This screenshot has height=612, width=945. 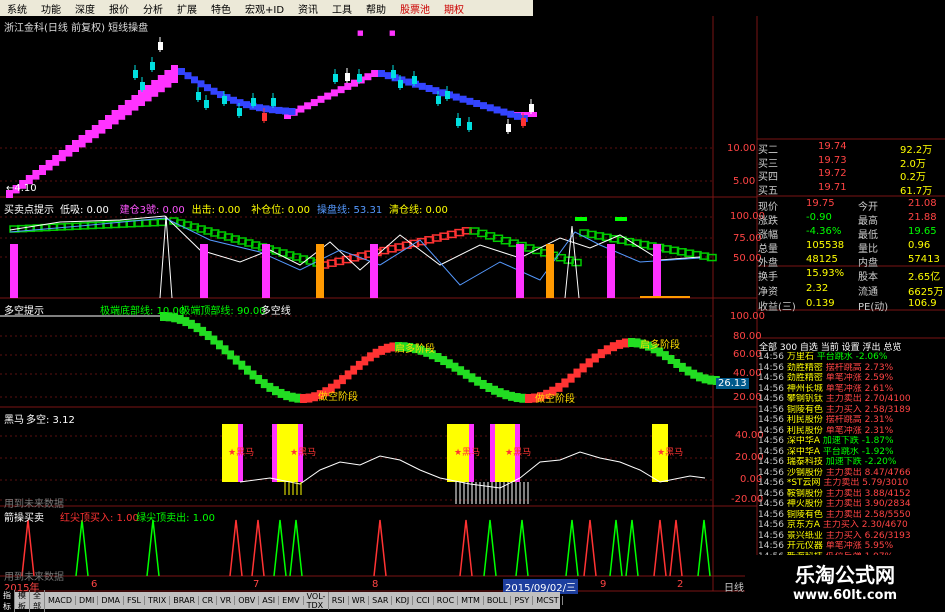 What do you see at coordinates (275, 311) in the screenshot?
I see `p2items-item-2: 多空线` at bounding box center [275, 311].